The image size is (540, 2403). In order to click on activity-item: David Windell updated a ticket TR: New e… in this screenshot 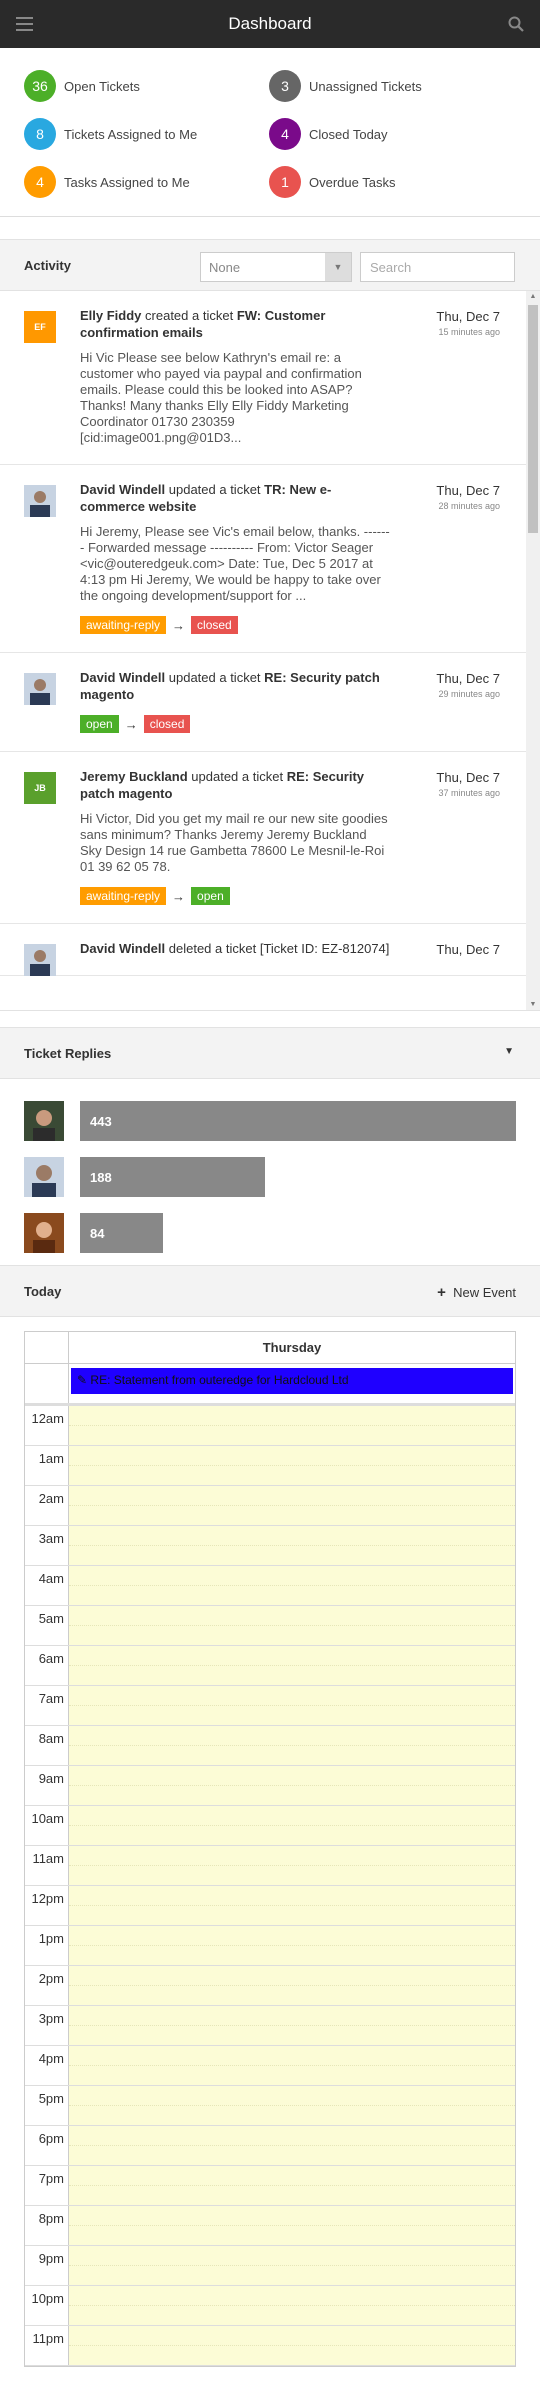, I will do `click(270, 559)`.